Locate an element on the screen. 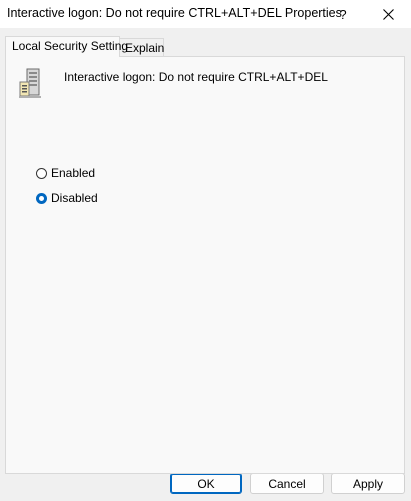 The width and height of the screenshot is (411, 501). disabled-label: Disabled is located at coordinates (74, 198).